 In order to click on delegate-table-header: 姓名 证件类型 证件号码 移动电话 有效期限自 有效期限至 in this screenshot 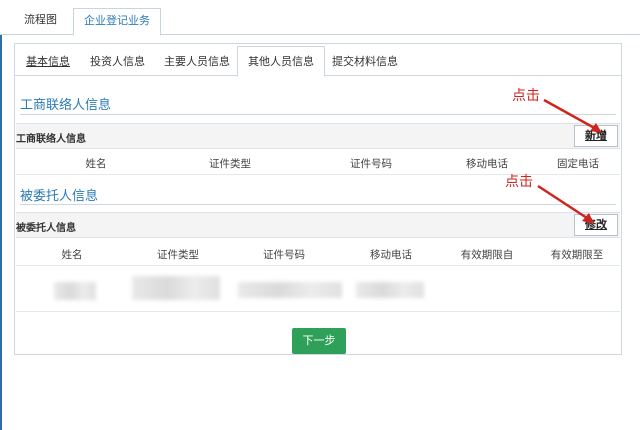, I will do `click(318, 253)`.